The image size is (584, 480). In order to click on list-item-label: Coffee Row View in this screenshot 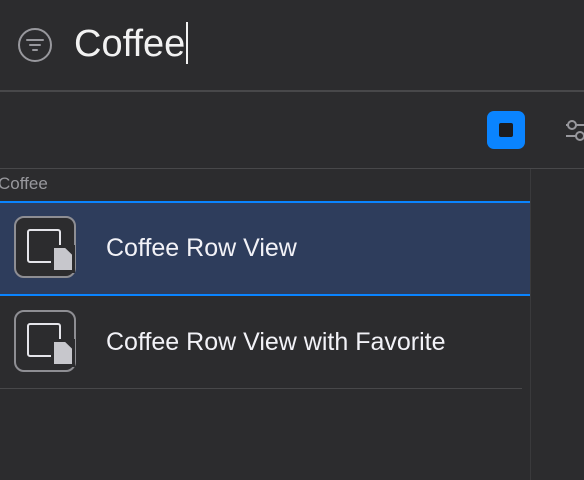, I will do `click(201, 248)`.